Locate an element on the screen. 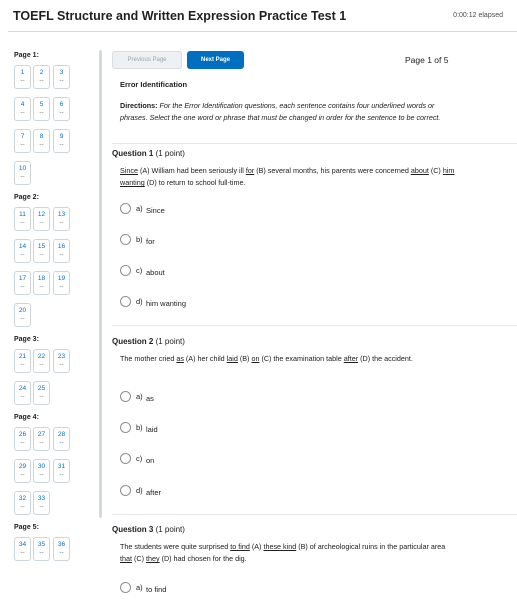  question-nav-4: 4 -- is located at coordinates (22, 109).